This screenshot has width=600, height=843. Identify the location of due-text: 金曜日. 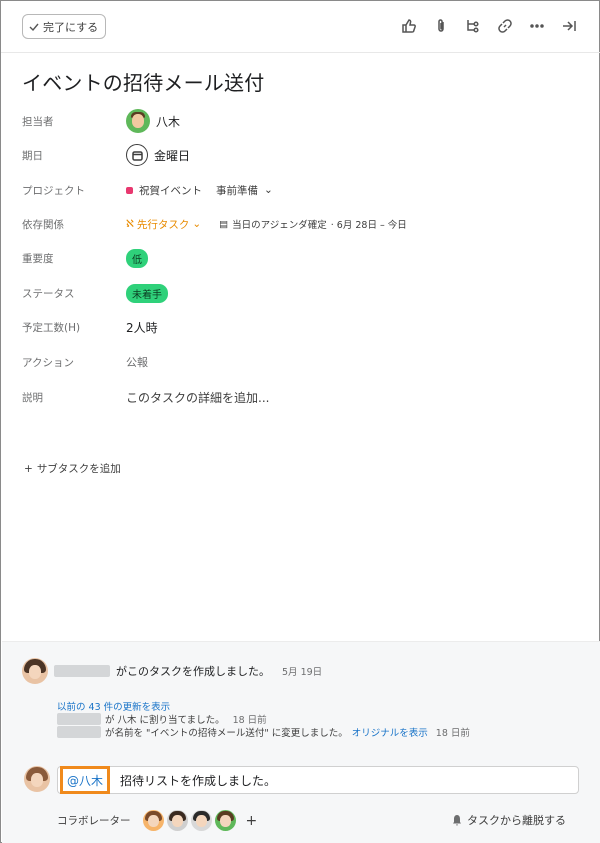
(172, 155).